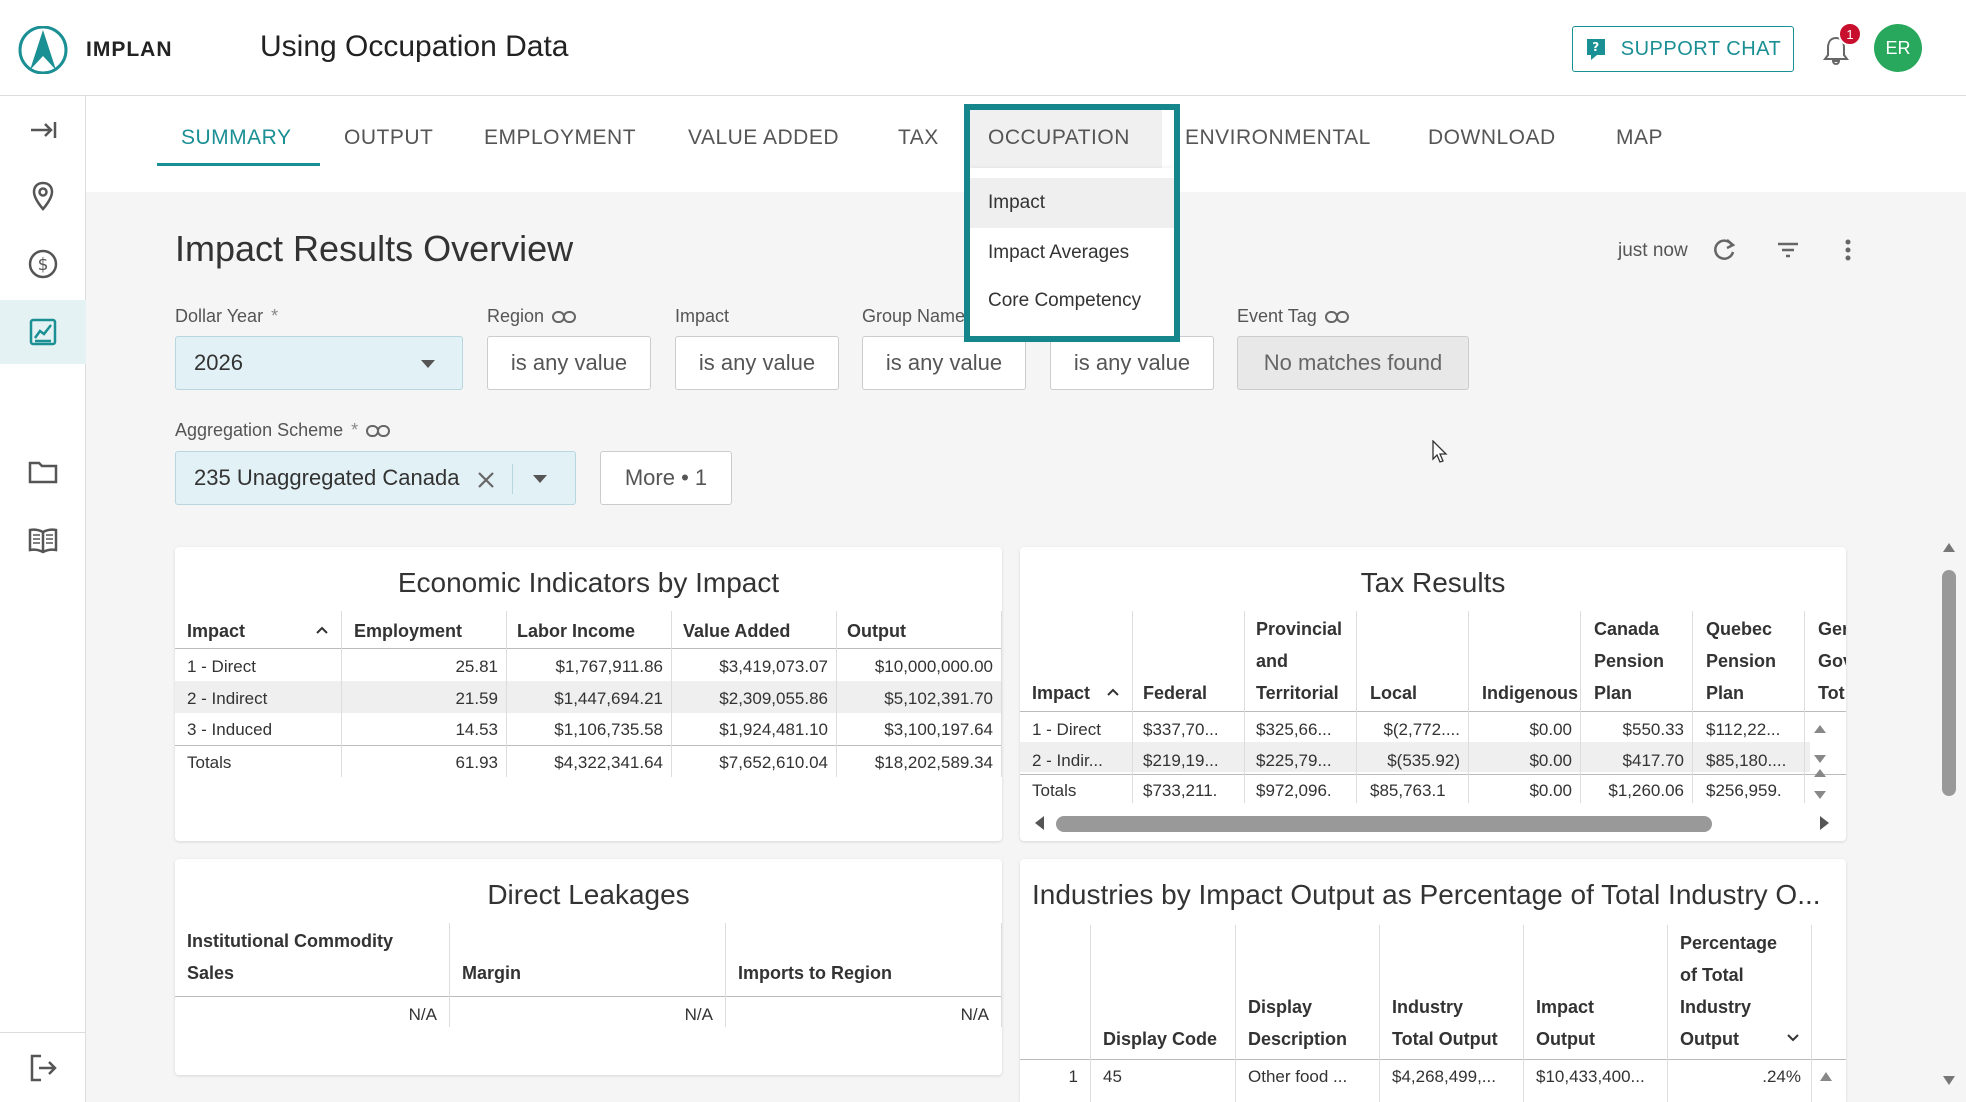 This screenshot has width=1966, height=1102. I want to click on nav-results, so click(43, 332).